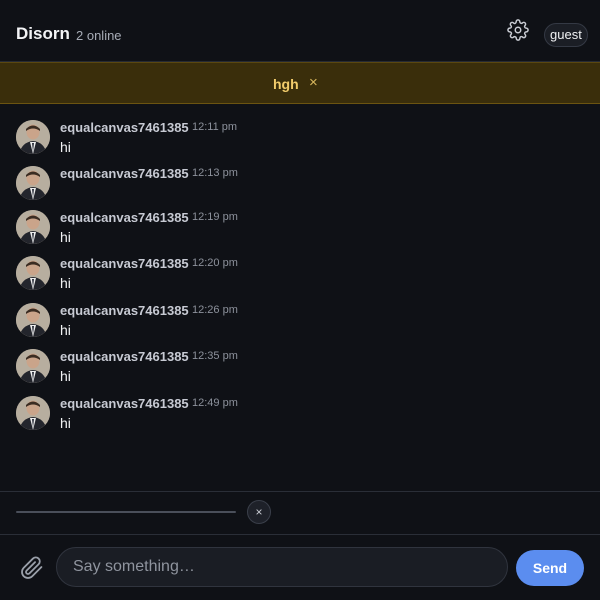 This screenshot has height=600, width=600. I want to click on banner-close-button: ×, so click(313, 82).